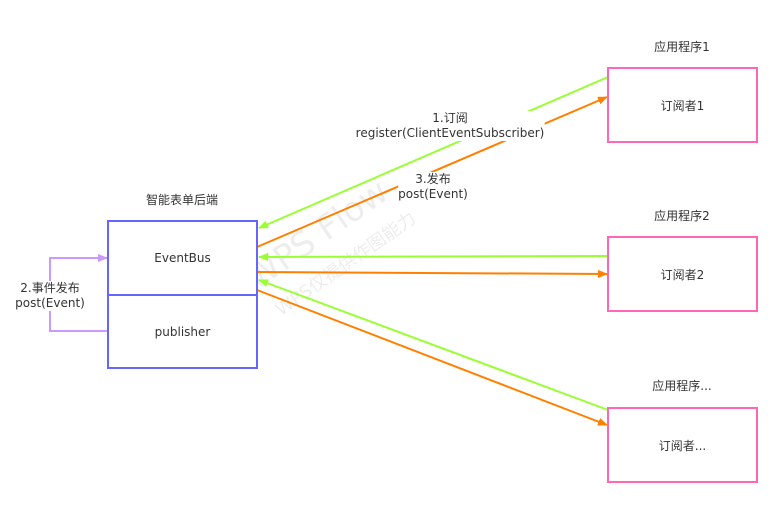  I want to click on self-publish-label-step: 2.事件发布, so click(50, 288).